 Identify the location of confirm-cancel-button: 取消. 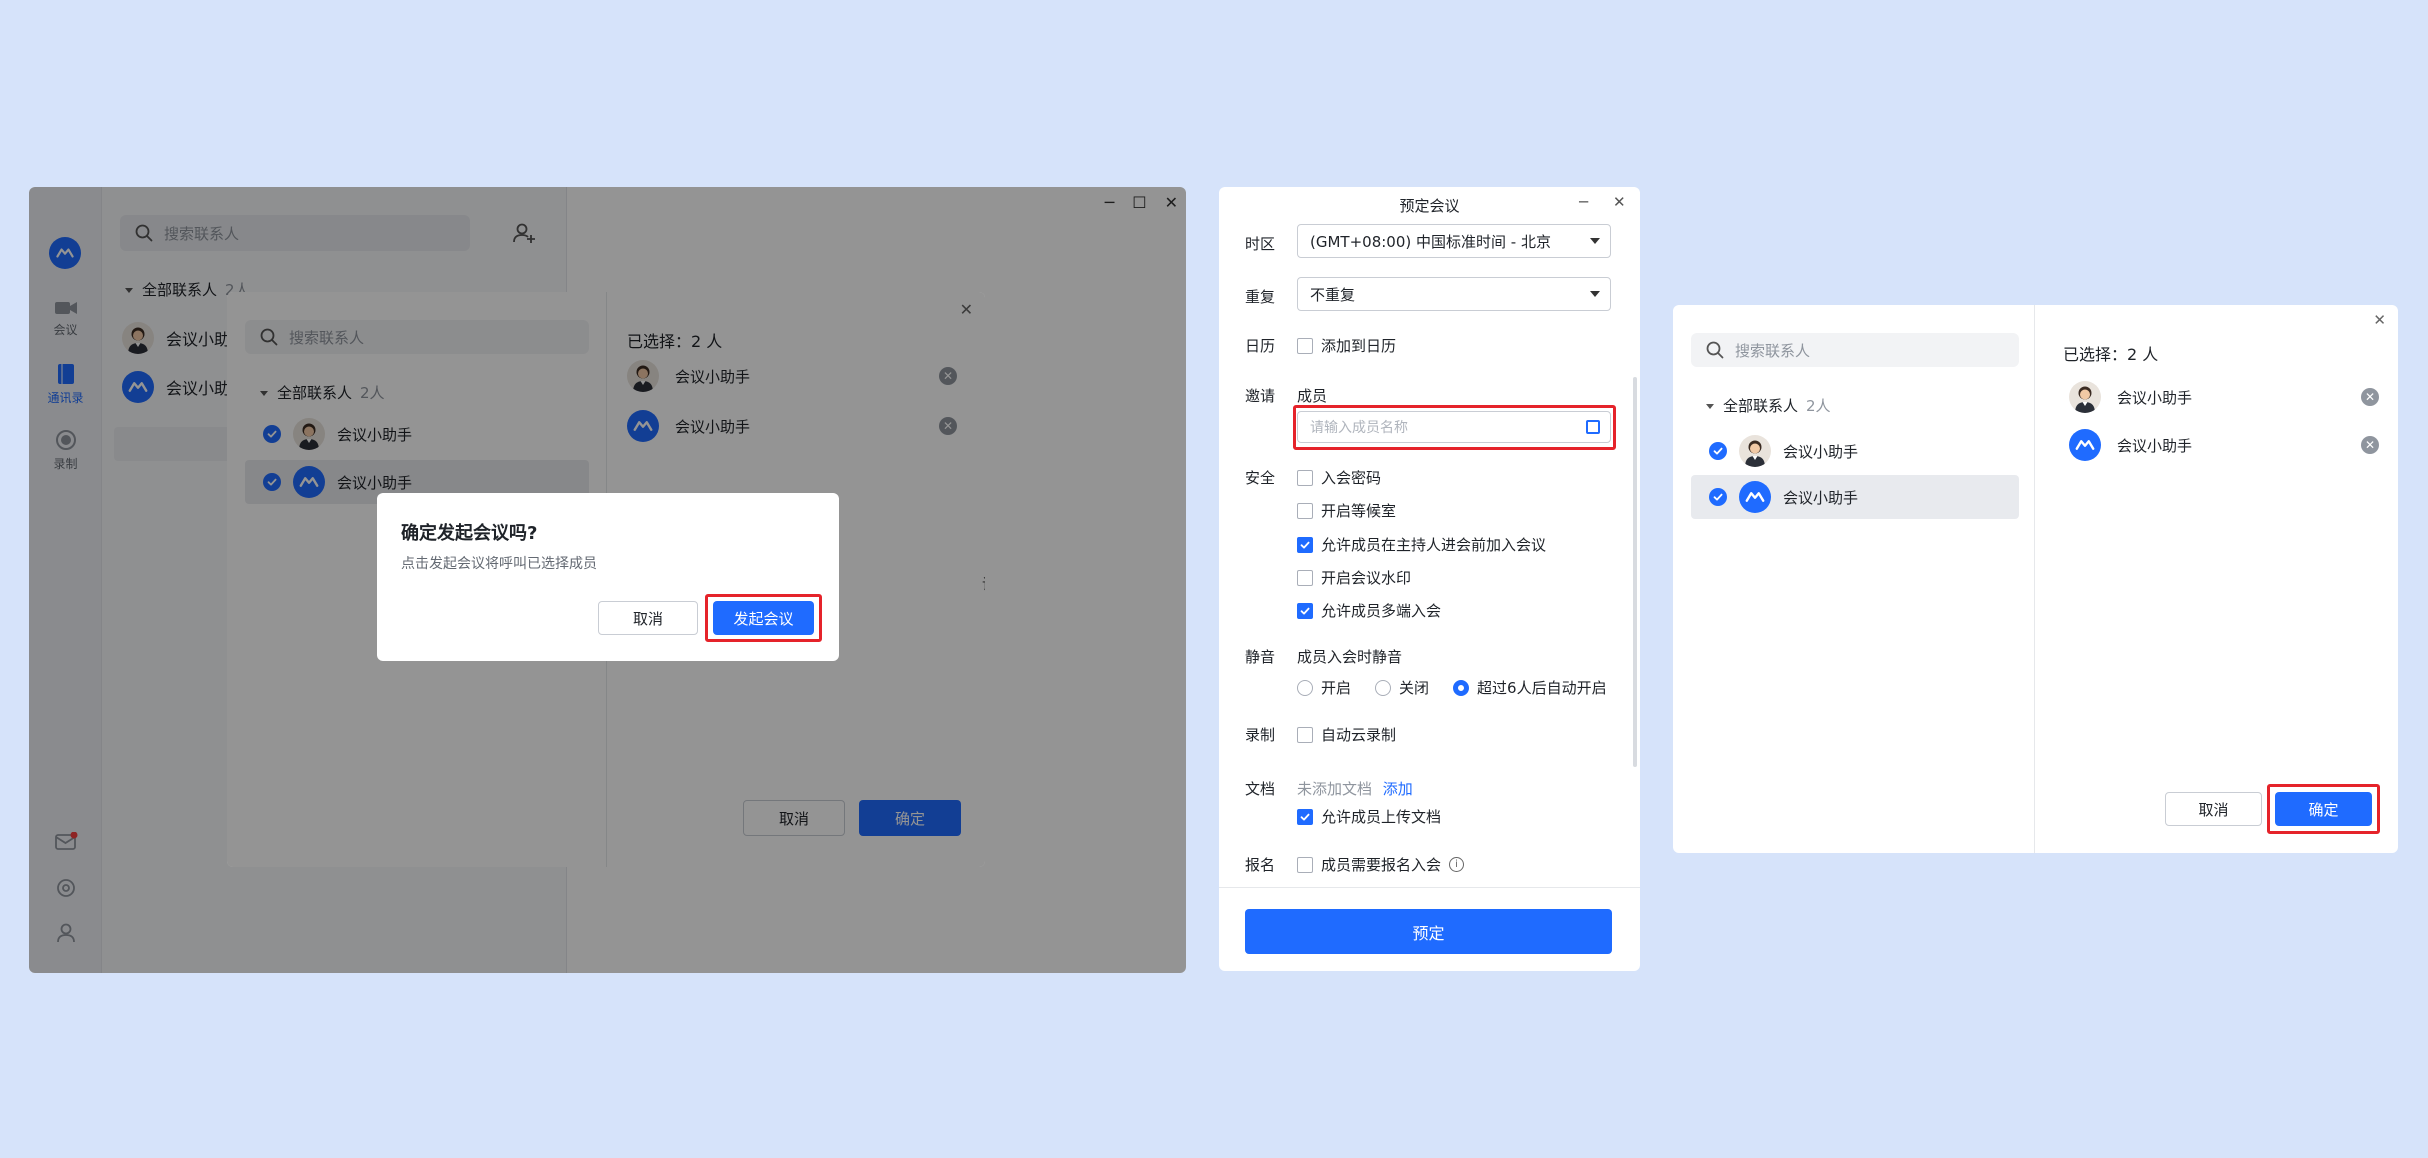
(648, 618).